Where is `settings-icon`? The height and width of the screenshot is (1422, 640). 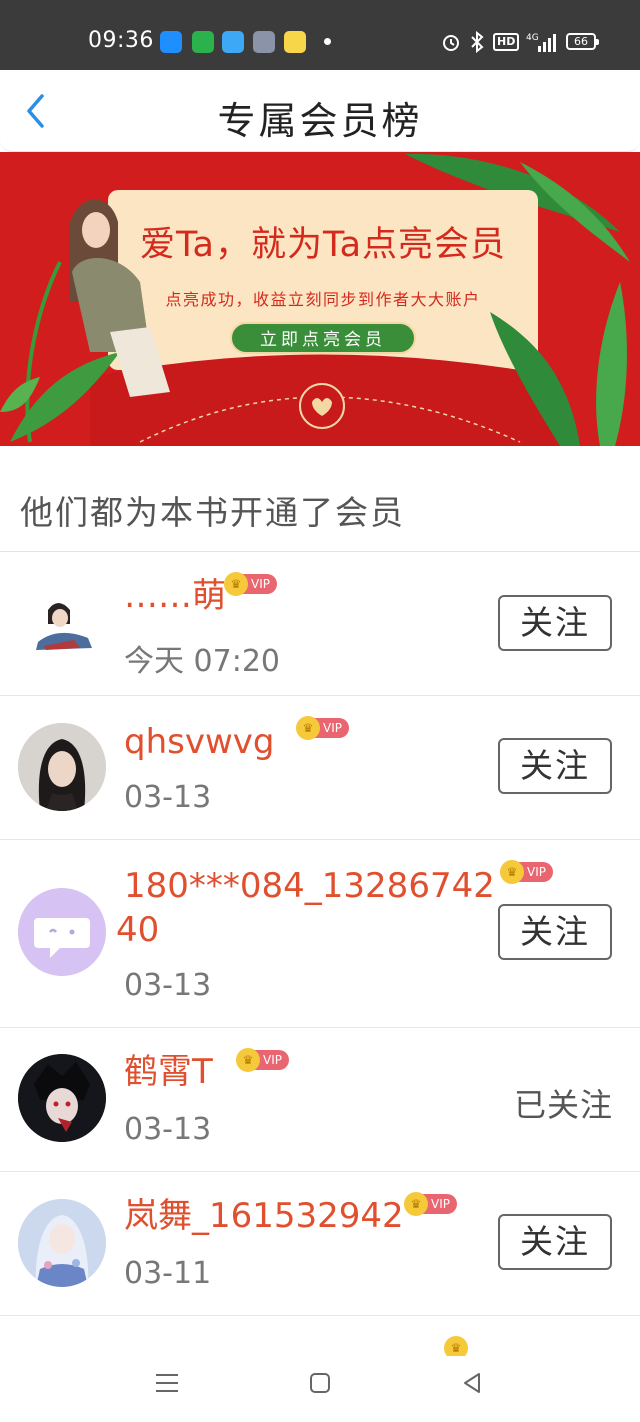
settings-icon is located at coordinates (264, 42).